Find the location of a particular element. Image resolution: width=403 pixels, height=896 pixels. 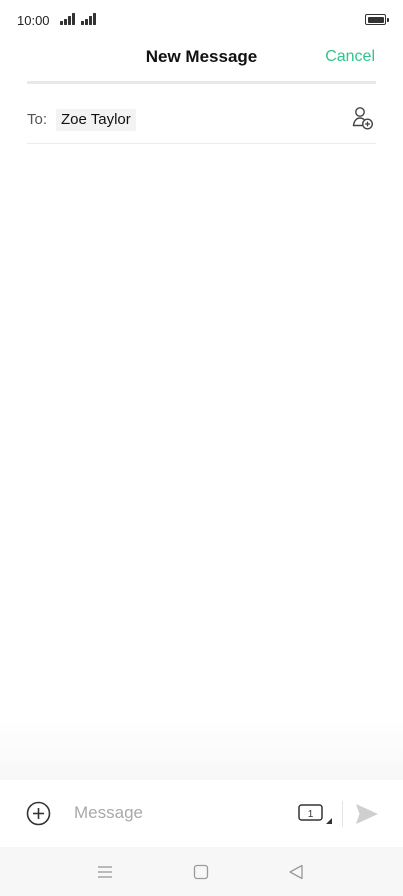

message-input is located at coordinates (179, 813).